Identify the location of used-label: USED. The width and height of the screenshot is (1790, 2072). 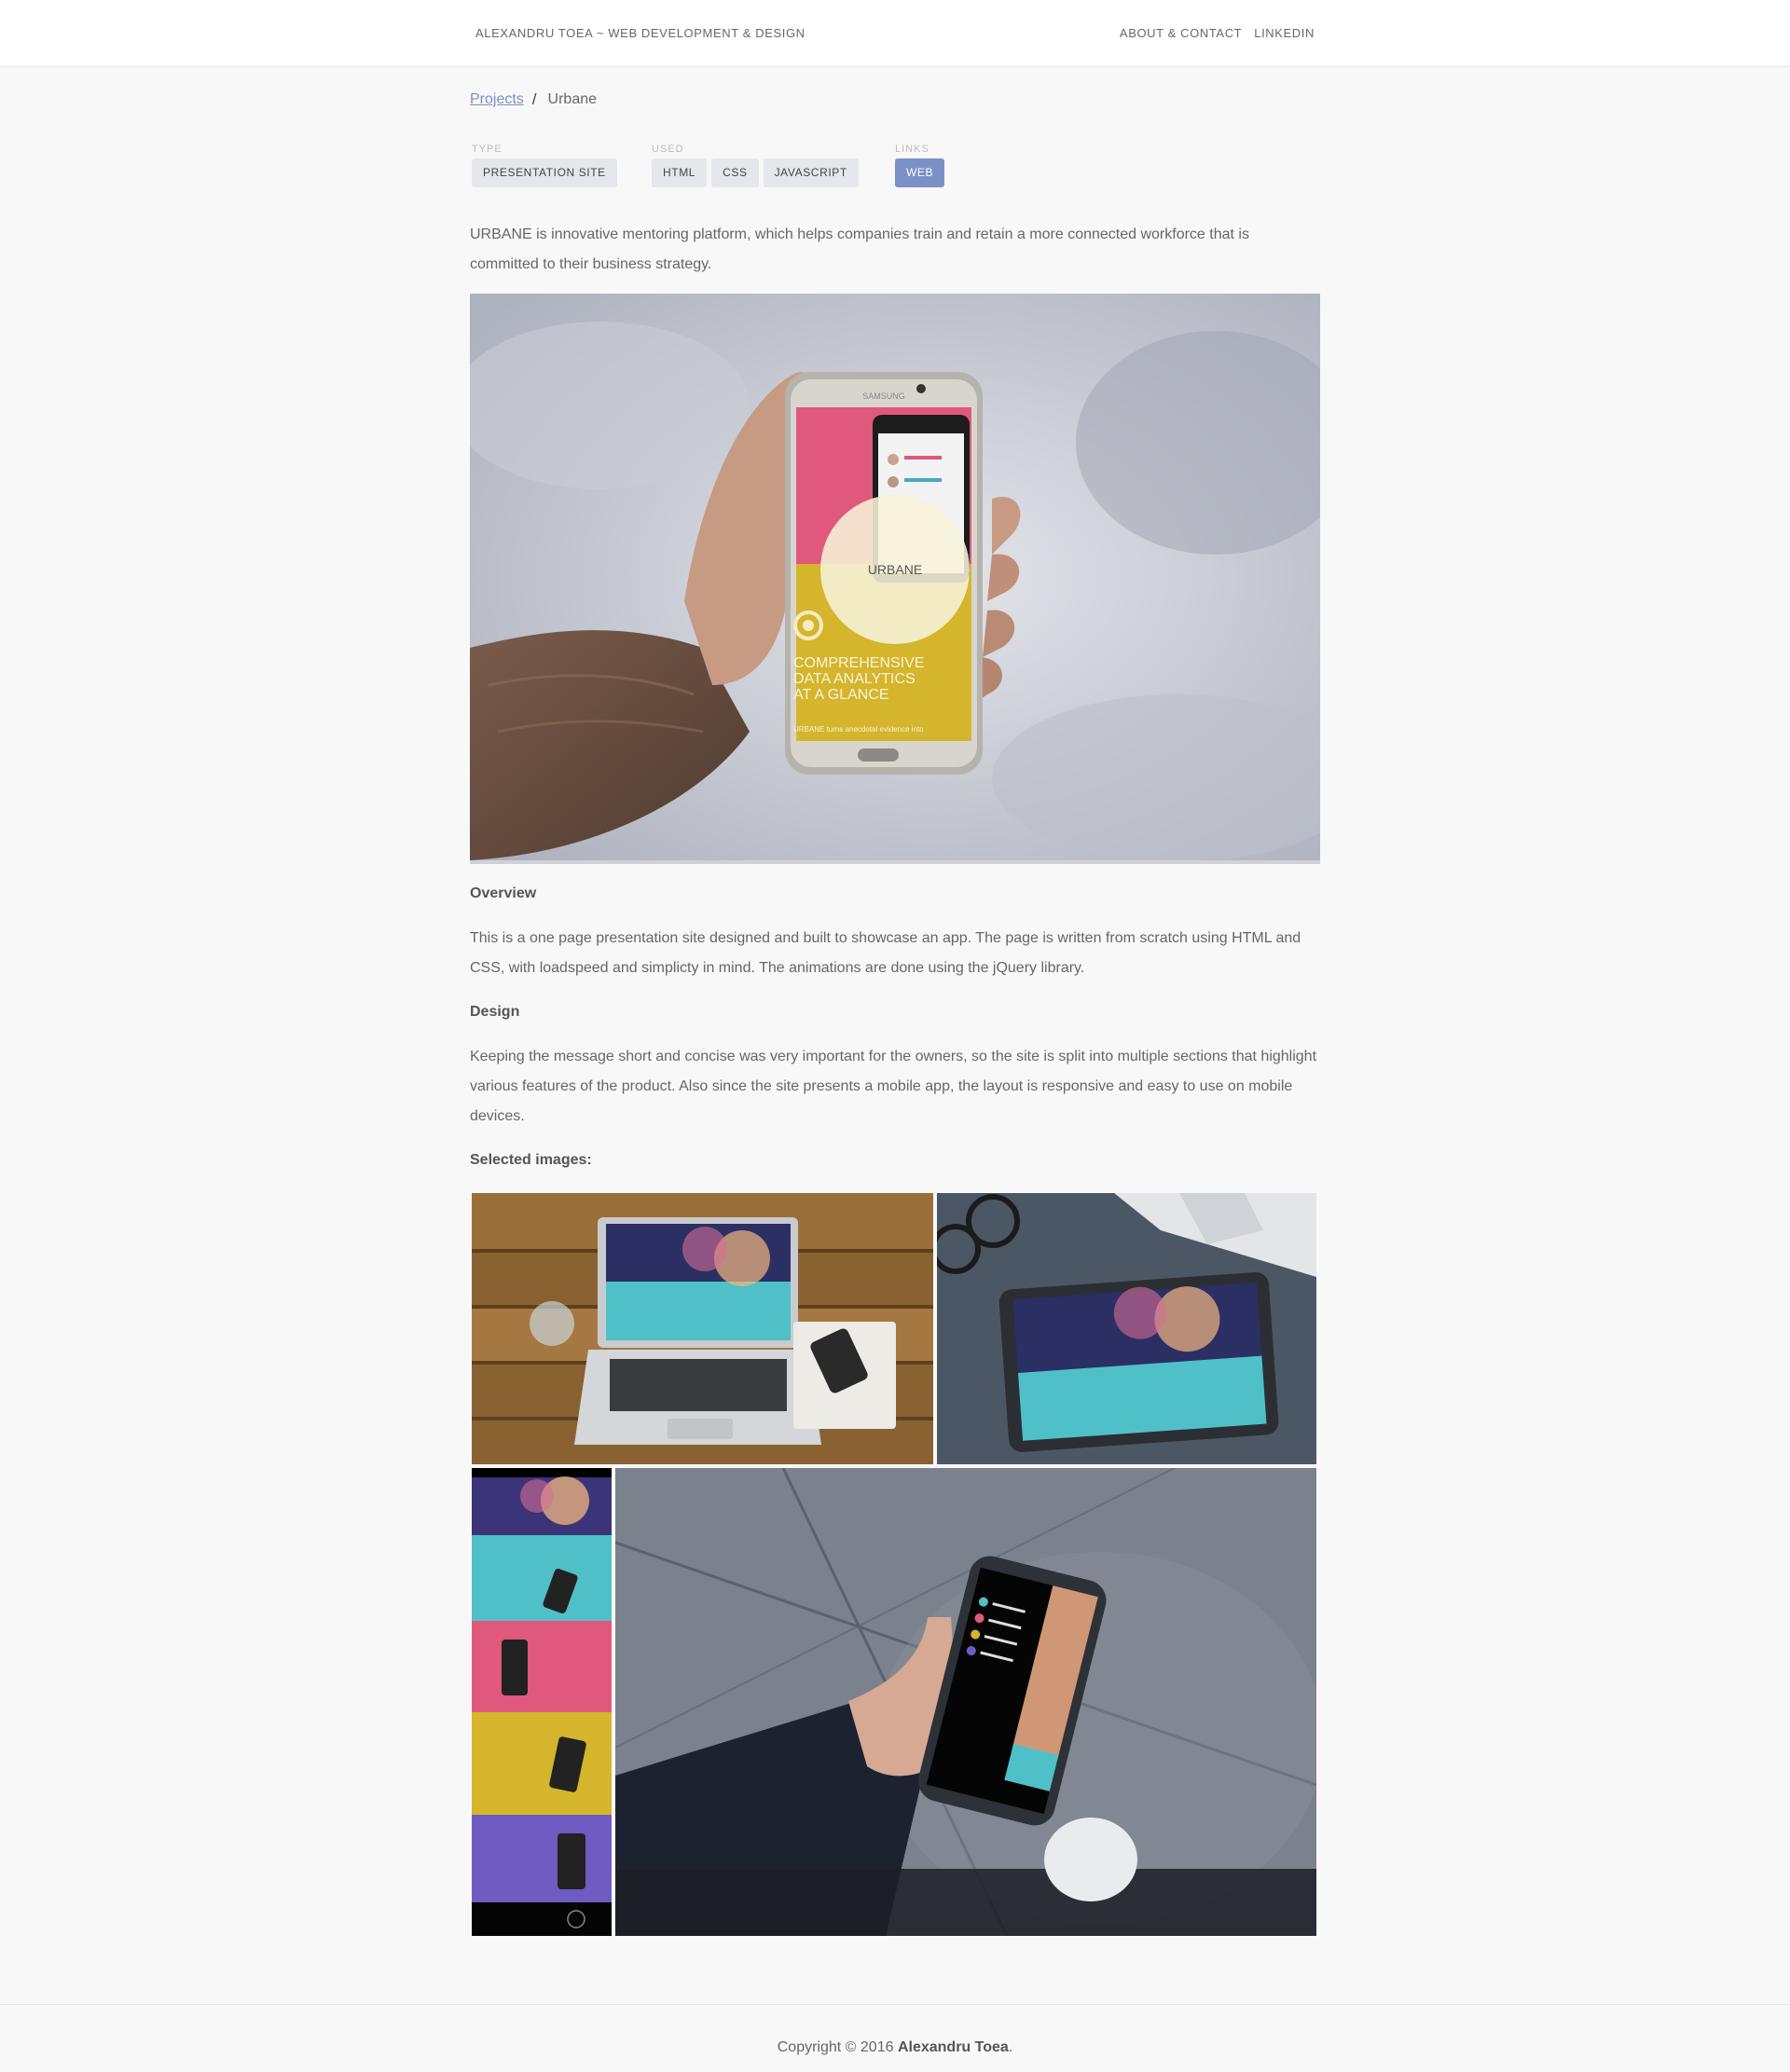
(668, 149).